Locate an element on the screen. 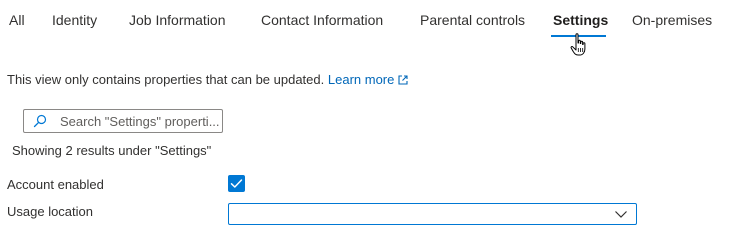 Image resolution: width=729 pixels, height=243 pixels. checkmark-icon is located at coordinates (236, 183).